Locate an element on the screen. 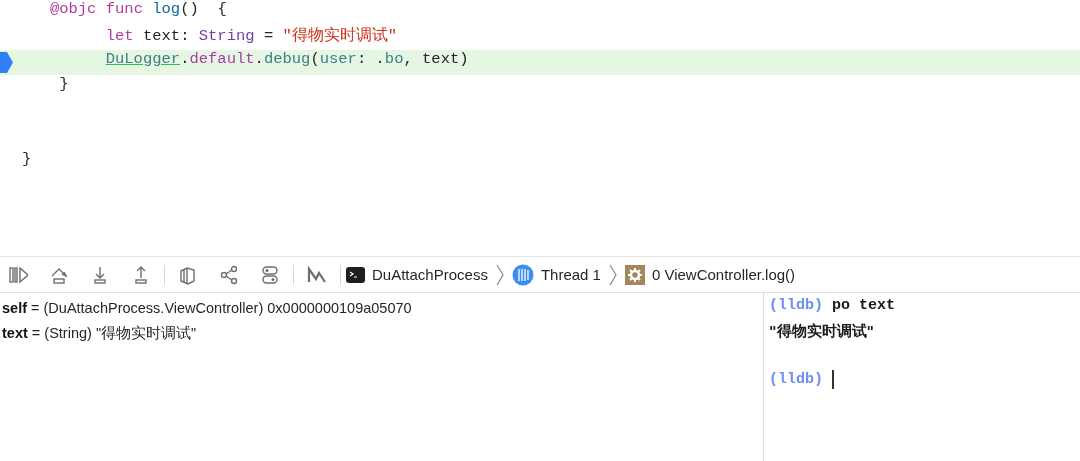 The height and width of the screenshot is (461, 1080). gear-icon is located at coordinates (634, 274).